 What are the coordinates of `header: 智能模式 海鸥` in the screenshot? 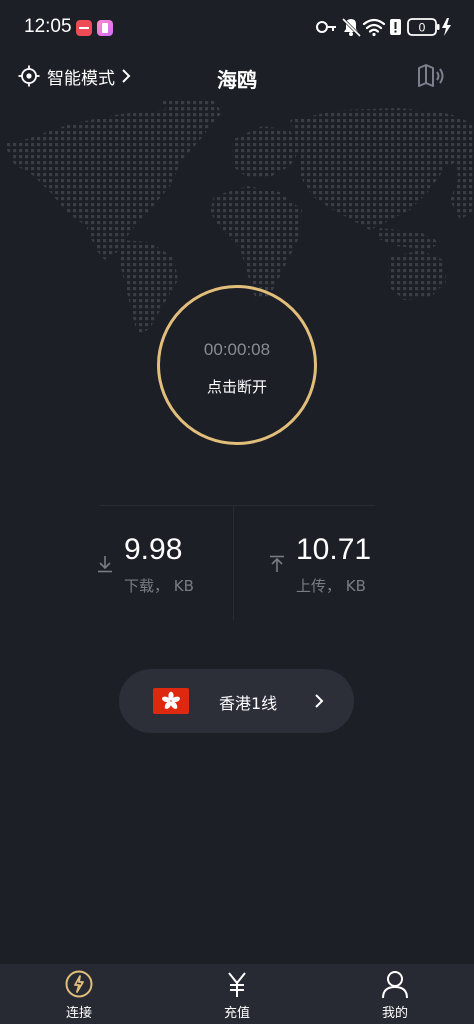 It's located at (237, 78).